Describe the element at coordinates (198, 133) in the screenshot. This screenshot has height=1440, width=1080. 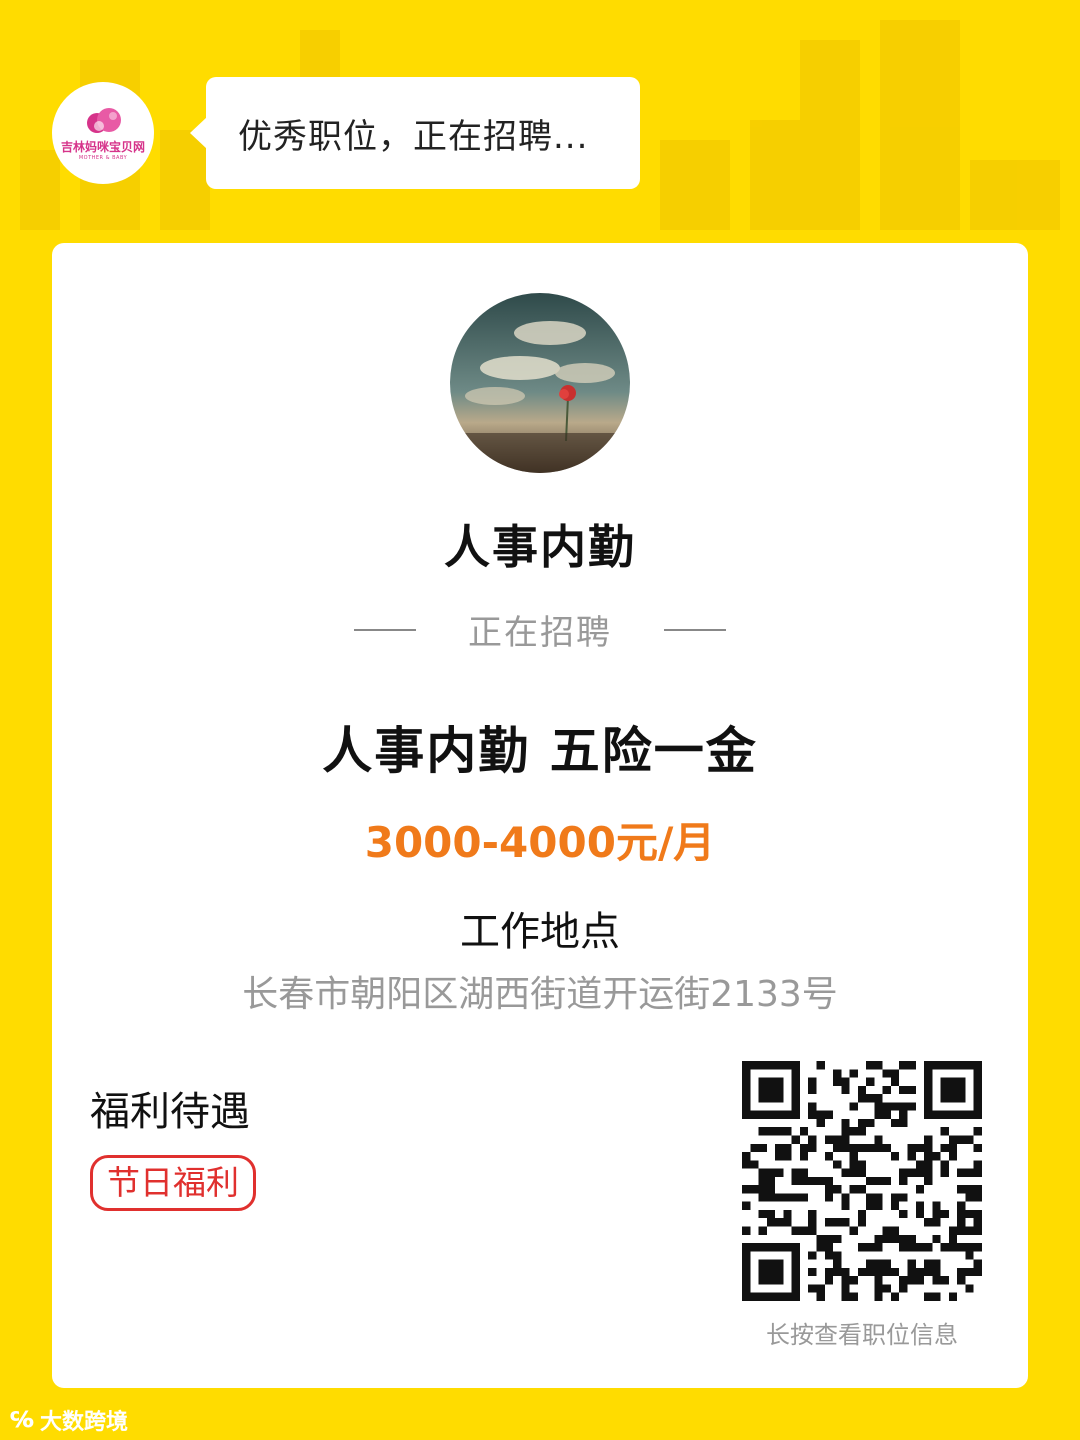
I see `bubble-tail` at that location.